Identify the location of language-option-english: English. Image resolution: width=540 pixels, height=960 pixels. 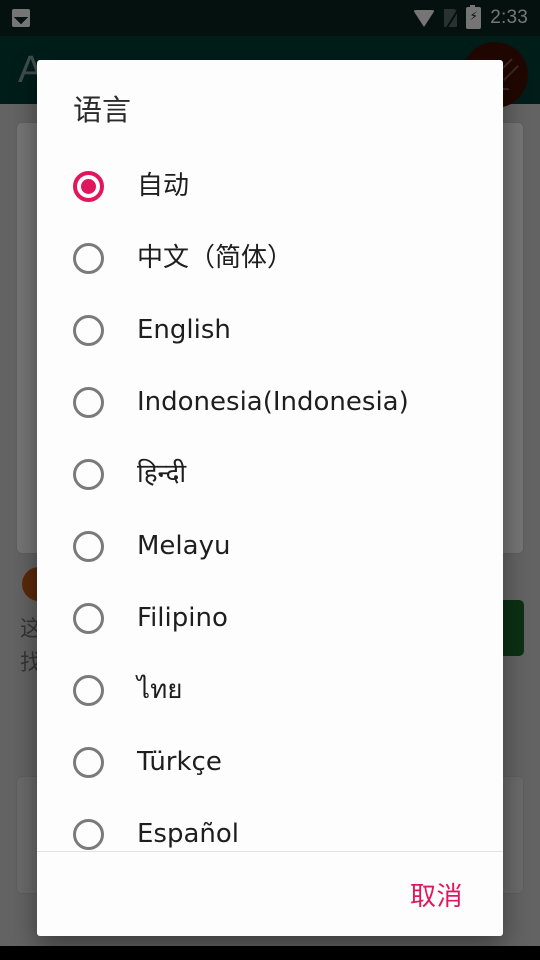
(270, 330).